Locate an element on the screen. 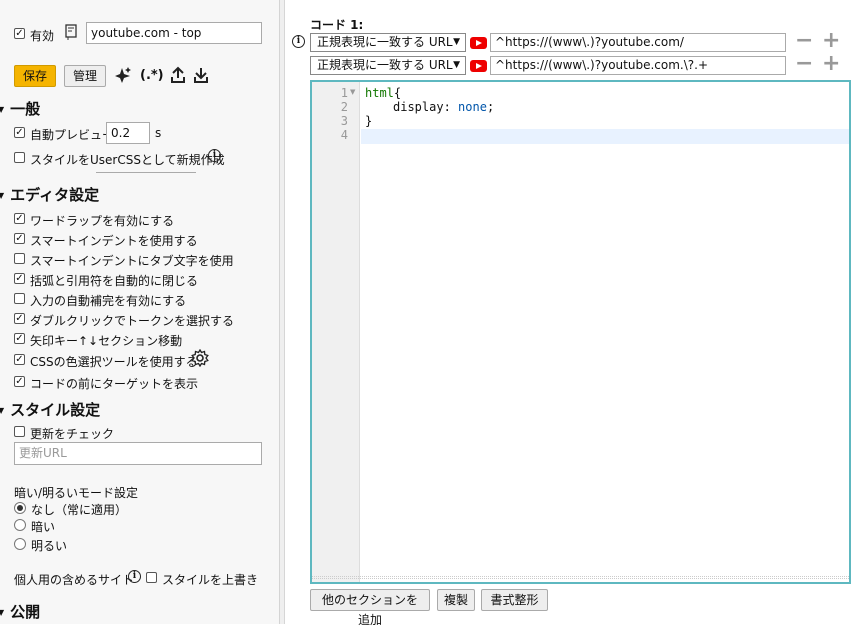 This screenshot has width=867, height=630. clipped-input-edge is located at coordinates (146, 172).